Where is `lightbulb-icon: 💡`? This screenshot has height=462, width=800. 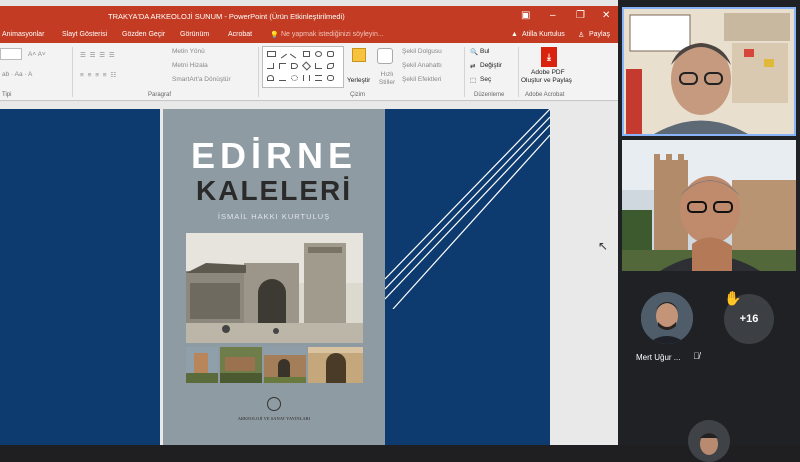 lightbulb-icon: 💡 is located at coordinates (274, 35).